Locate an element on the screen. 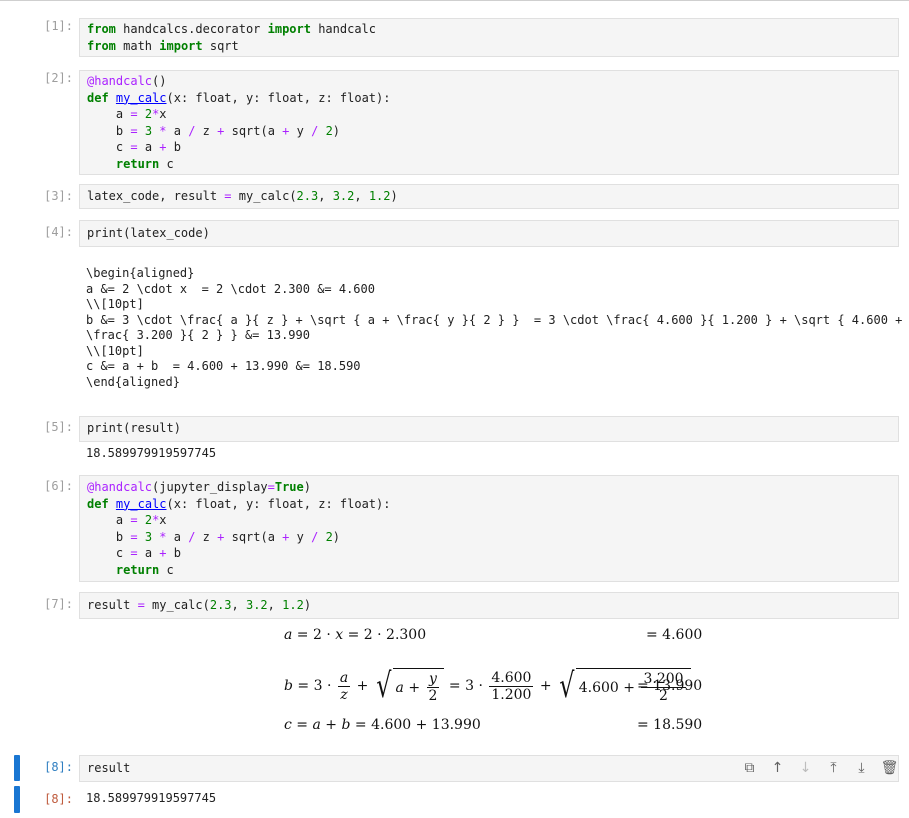 The height and width of the screenshot is (818, 909). input-prompt: [6]: is located at coordinates (58, 486).